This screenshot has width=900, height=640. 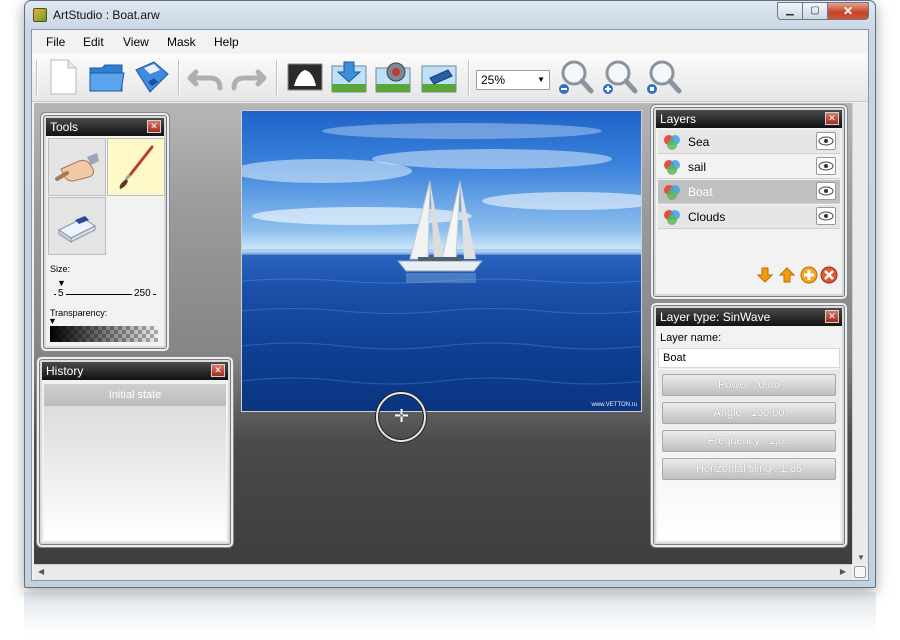 I want to click on size-slider-thumb: ▼, so click(x=61, y=283).